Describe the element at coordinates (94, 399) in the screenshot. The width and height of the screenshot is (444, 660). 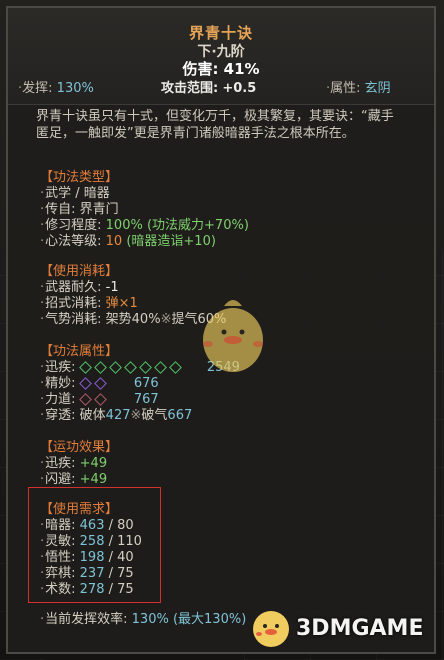
I see `lidao-diamonds` at that location.